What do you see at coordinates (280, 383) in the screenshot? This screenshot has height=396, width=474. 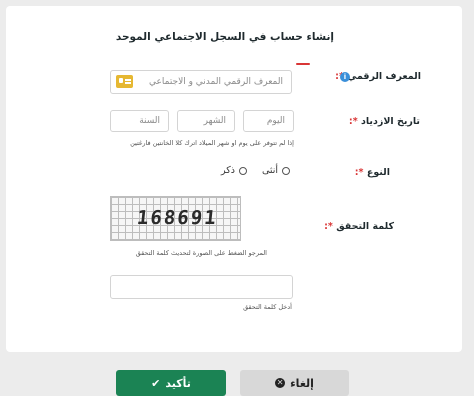 I see `close-circle-icon: ✕` at bounding box center [280, 383].